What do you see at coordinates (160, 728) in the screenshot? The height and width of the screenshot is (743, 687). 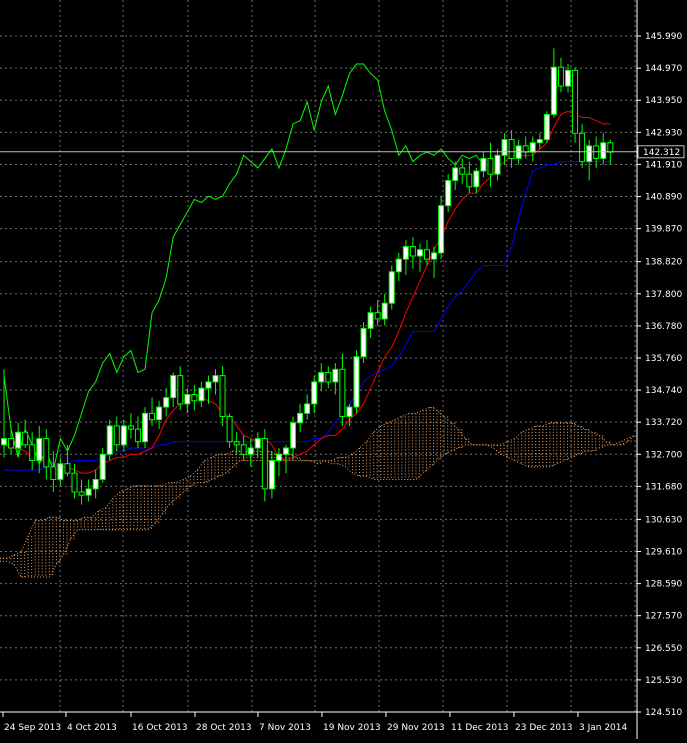 I see `x-tick-label: 16 Oct 2013` at bounding box center [160, 728].